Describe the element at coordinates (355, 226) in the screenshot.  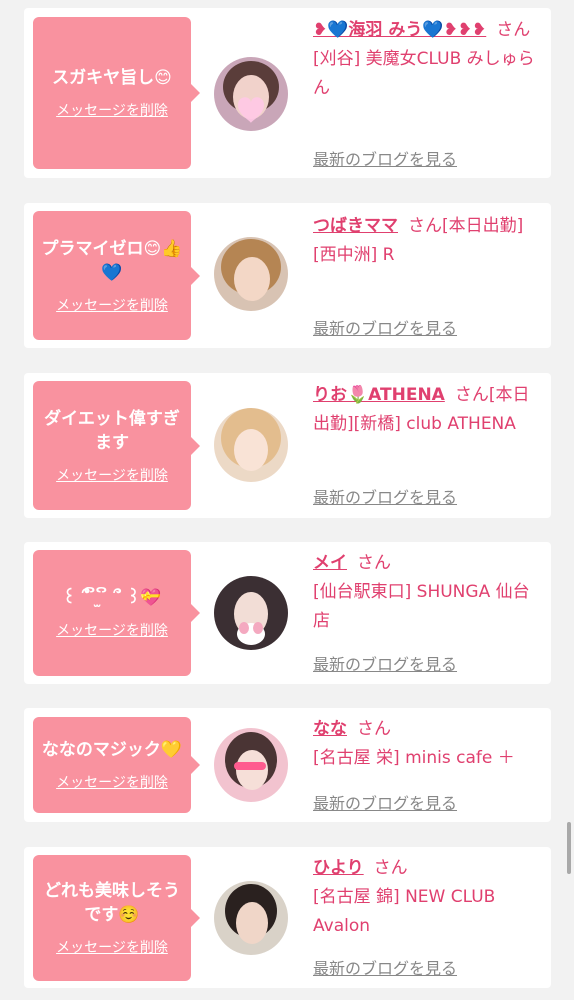
I see `cast-name-link: つばきママ` at that location.